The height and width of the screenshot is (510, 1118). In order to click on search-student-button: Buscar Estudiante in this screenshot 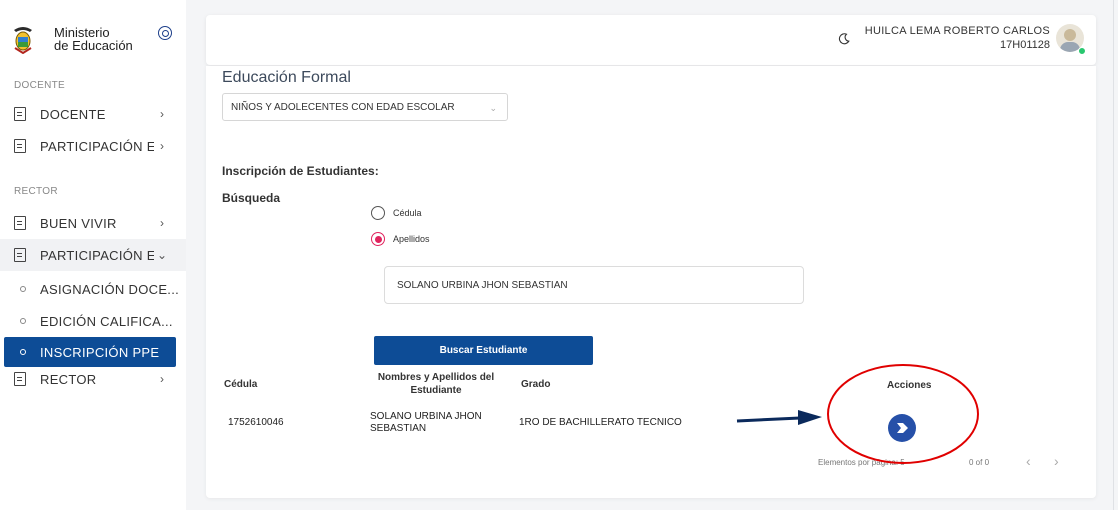, I will do `click(483, 350)`.